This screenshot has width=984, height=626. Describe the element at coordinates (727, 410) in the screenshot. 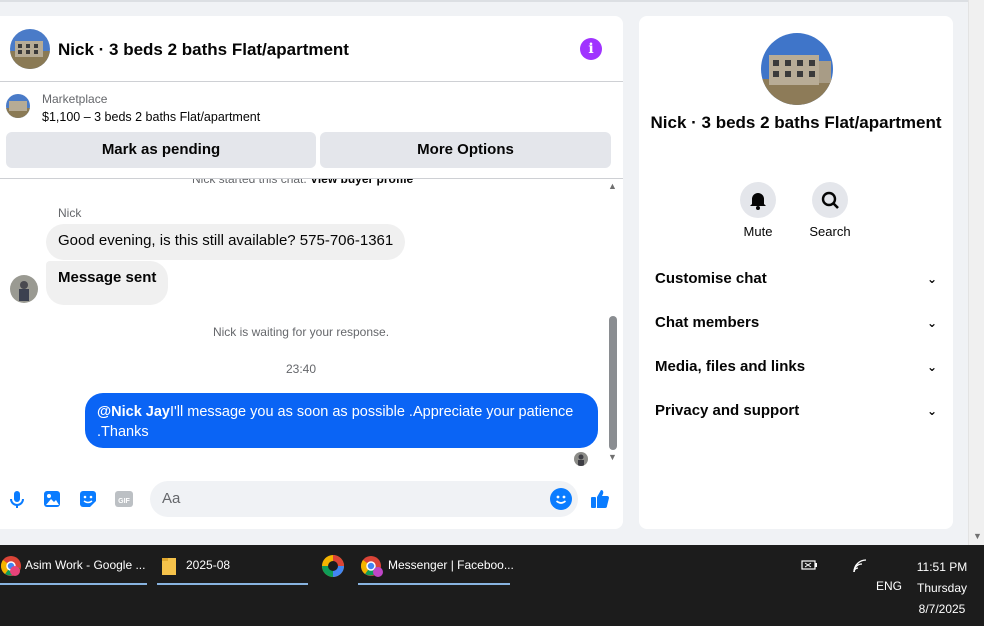

I see `menu-label: Privacy and support` at that location.